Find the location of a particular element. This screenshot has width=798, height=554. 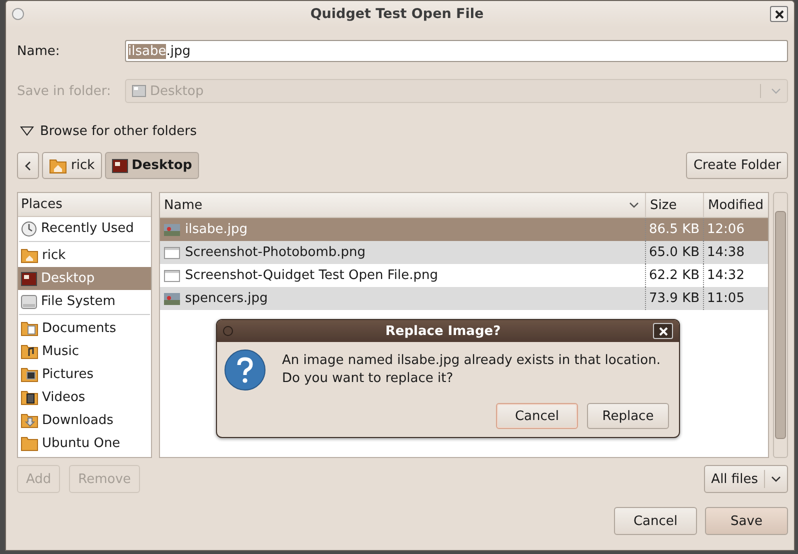

dialog-message: An image named ilsabe.jpg already exists in that location. Do you want to replace it? is located at coordinates (472, 370).